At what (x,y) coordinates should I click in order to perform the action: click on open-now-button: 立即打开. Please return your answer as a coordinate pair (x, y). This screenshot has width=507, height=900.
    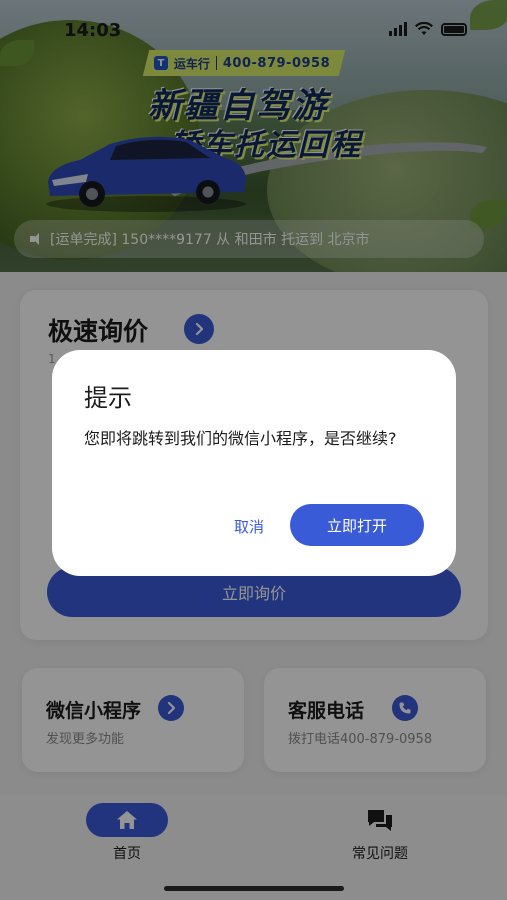
    Looking at the image, I should click on (357, 525).